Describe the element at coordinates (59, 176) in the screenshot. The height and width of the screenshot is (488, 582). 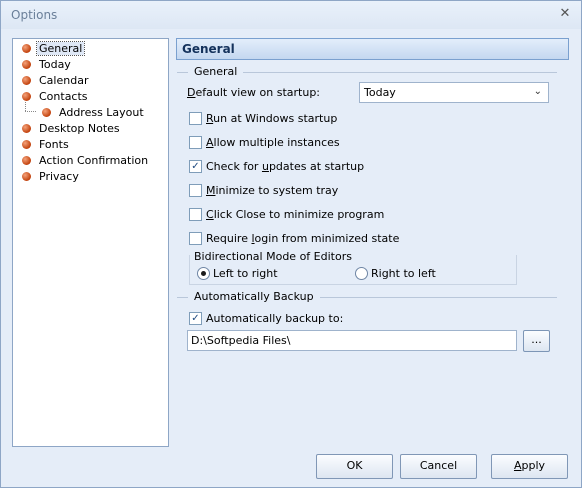
I see `tree-item-label: Privacy` at that location.